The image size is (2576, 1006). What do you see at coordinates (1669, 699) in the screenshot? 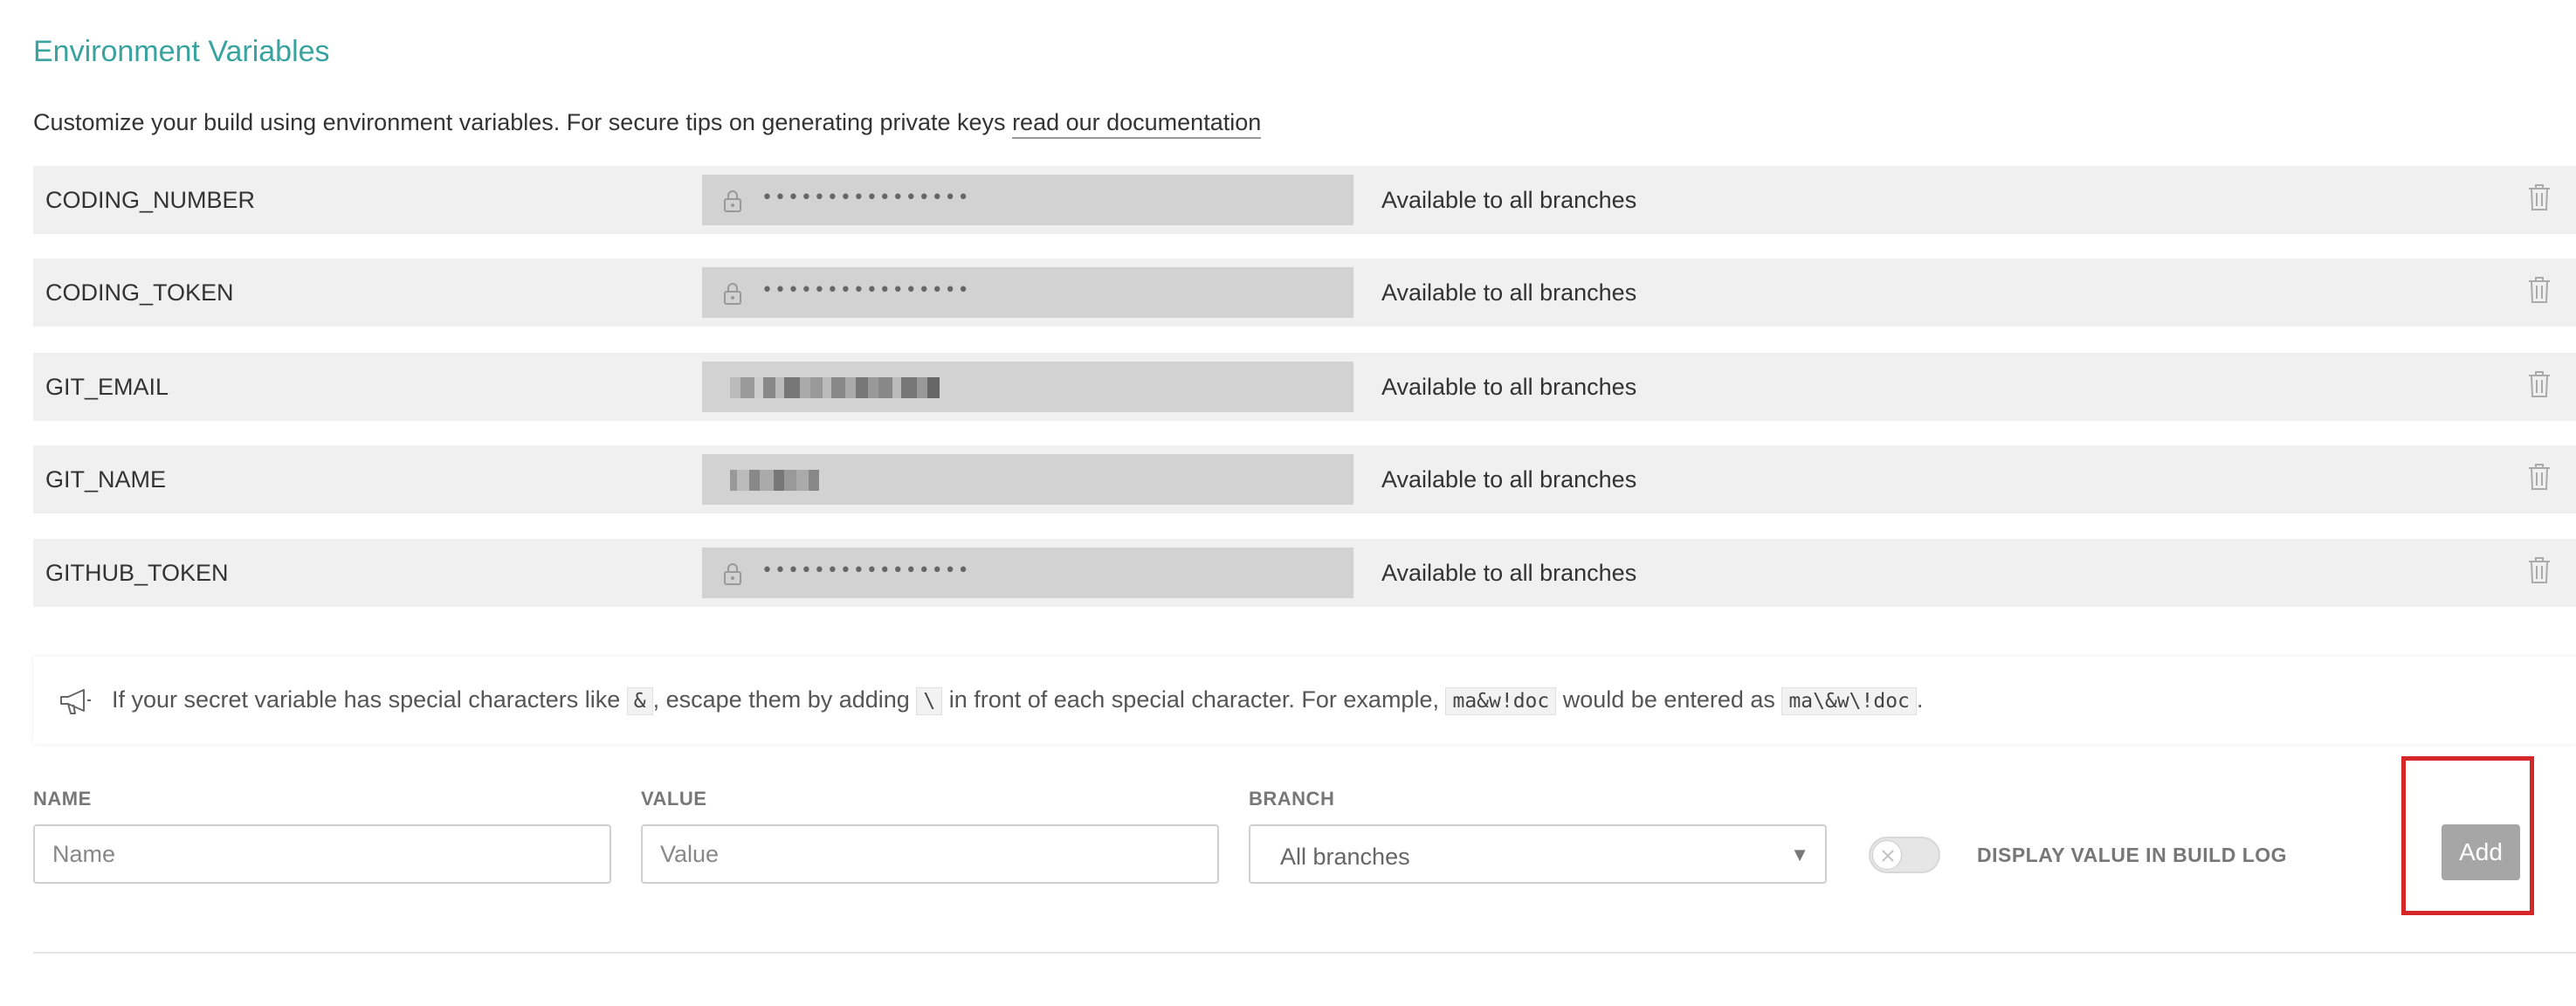
I see `notice-part: would be entered as` at bounding box center [1669, 699].